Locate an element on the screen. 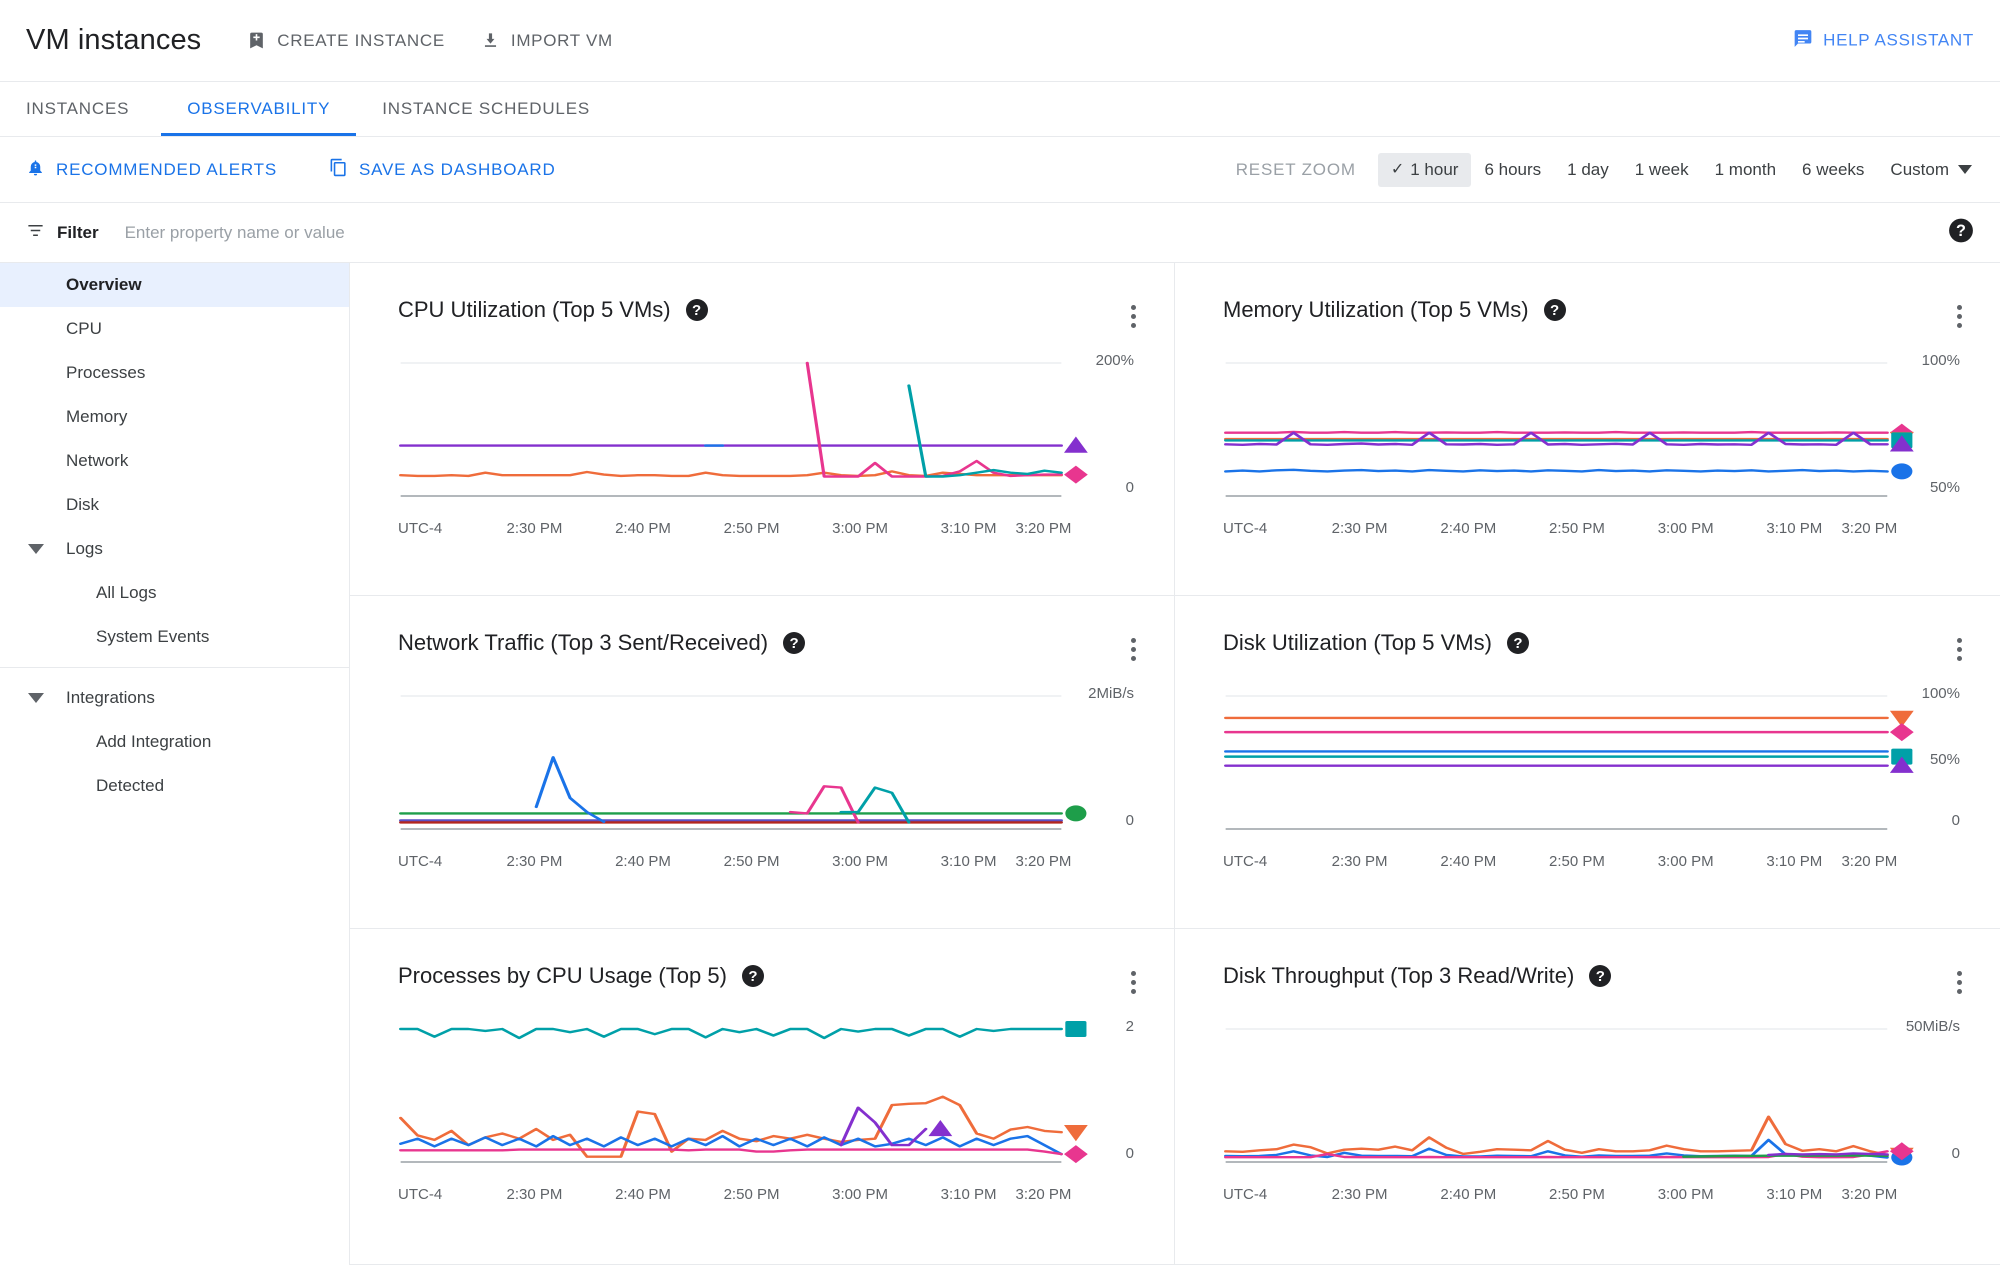 The width and height of the screenshot is (2000, 1265). range-option-1-day-label: 1 day is located at coordinates (1588, 169).